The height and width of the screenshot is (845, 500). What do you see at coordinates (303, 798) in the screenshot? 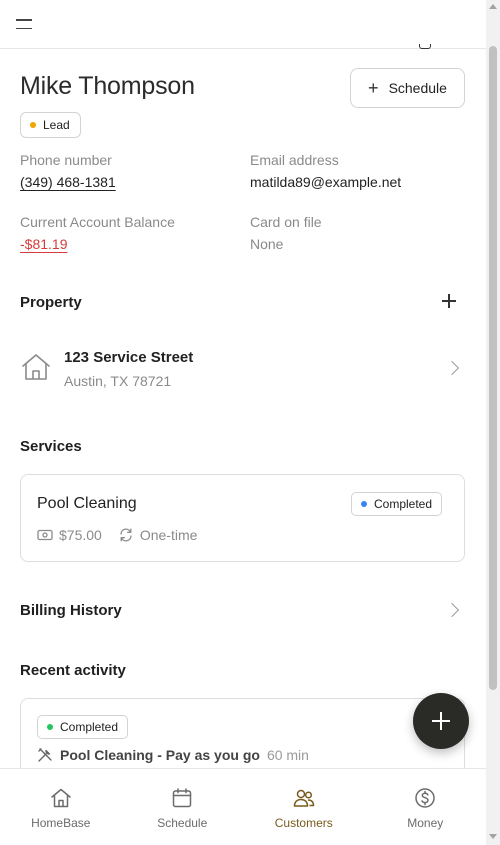
I see `users-icon` at bounding box center [303, 798].